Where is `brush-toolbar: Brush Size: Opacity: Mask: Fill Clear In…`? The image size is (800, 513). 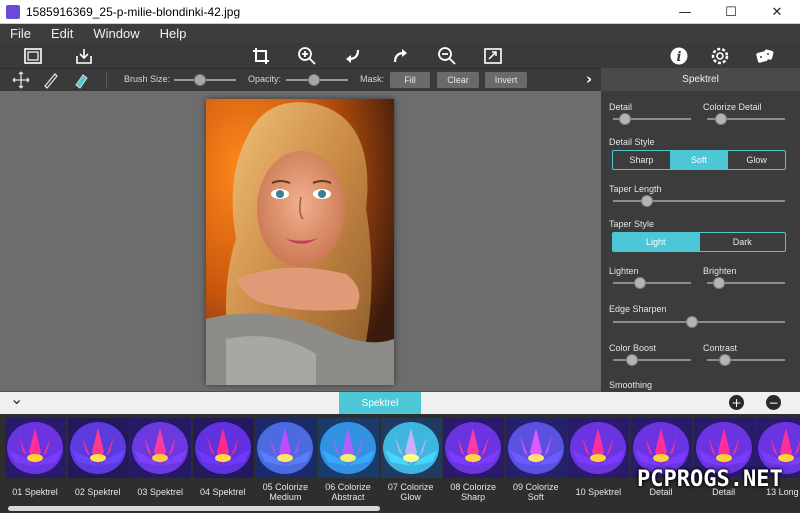
brush-toolbar: Brush Size: Opacity: Mask: Fill Clear In… is located at coordinates (300, 79).